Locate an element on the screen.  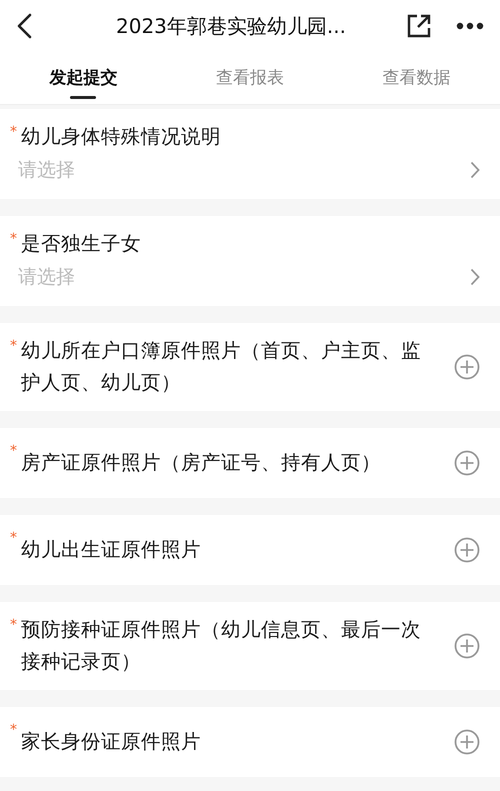
tab: 查看报表 is located at coordinates (250, 78).